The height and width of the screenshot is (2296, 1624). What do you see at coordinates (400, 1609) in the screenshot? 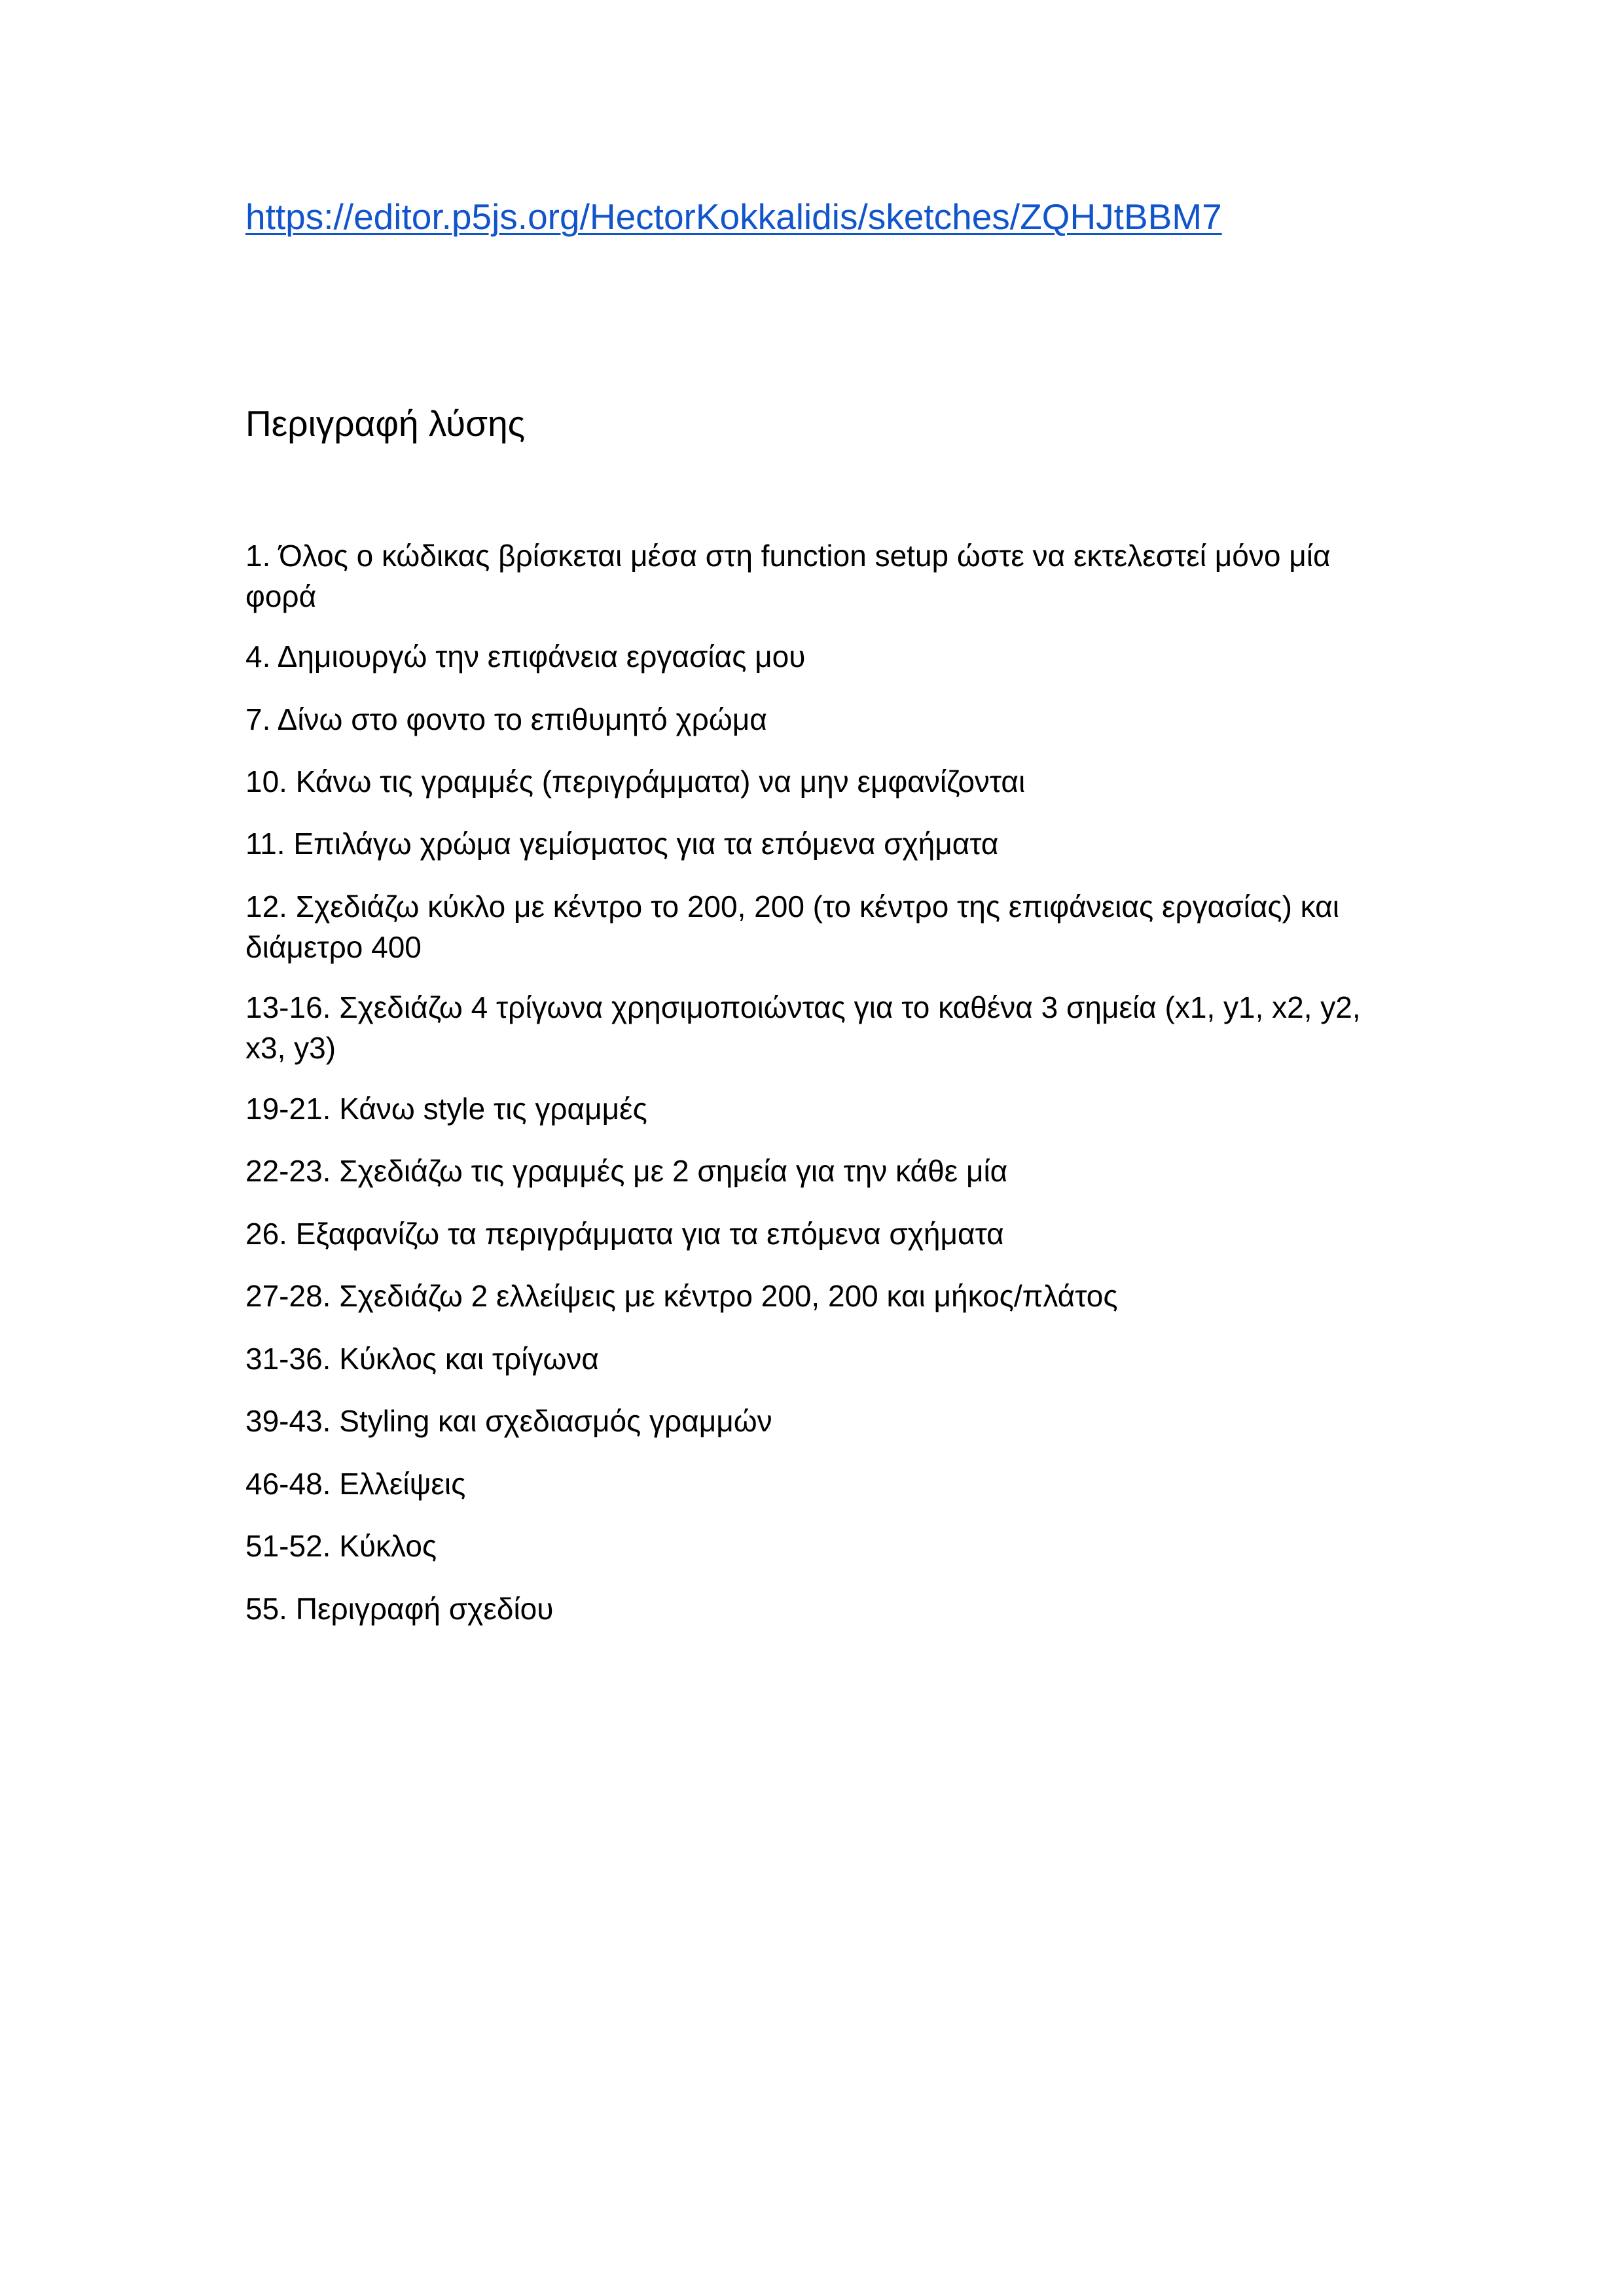
I see `list-item: 55. Περιγραφή σχεδίου` at bounding box center [400, 1609].